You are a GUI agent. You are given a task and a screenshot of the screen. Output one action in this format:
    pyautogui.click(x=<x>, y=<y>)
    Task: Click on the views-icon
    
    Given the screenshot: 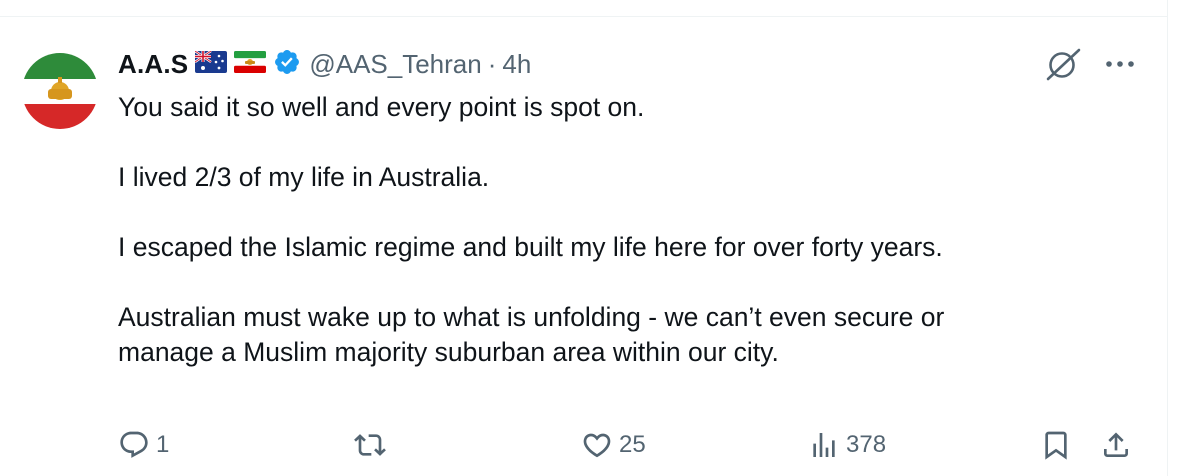 What is the action you would take?
    pyautogui.click(x=824, y=445)
    